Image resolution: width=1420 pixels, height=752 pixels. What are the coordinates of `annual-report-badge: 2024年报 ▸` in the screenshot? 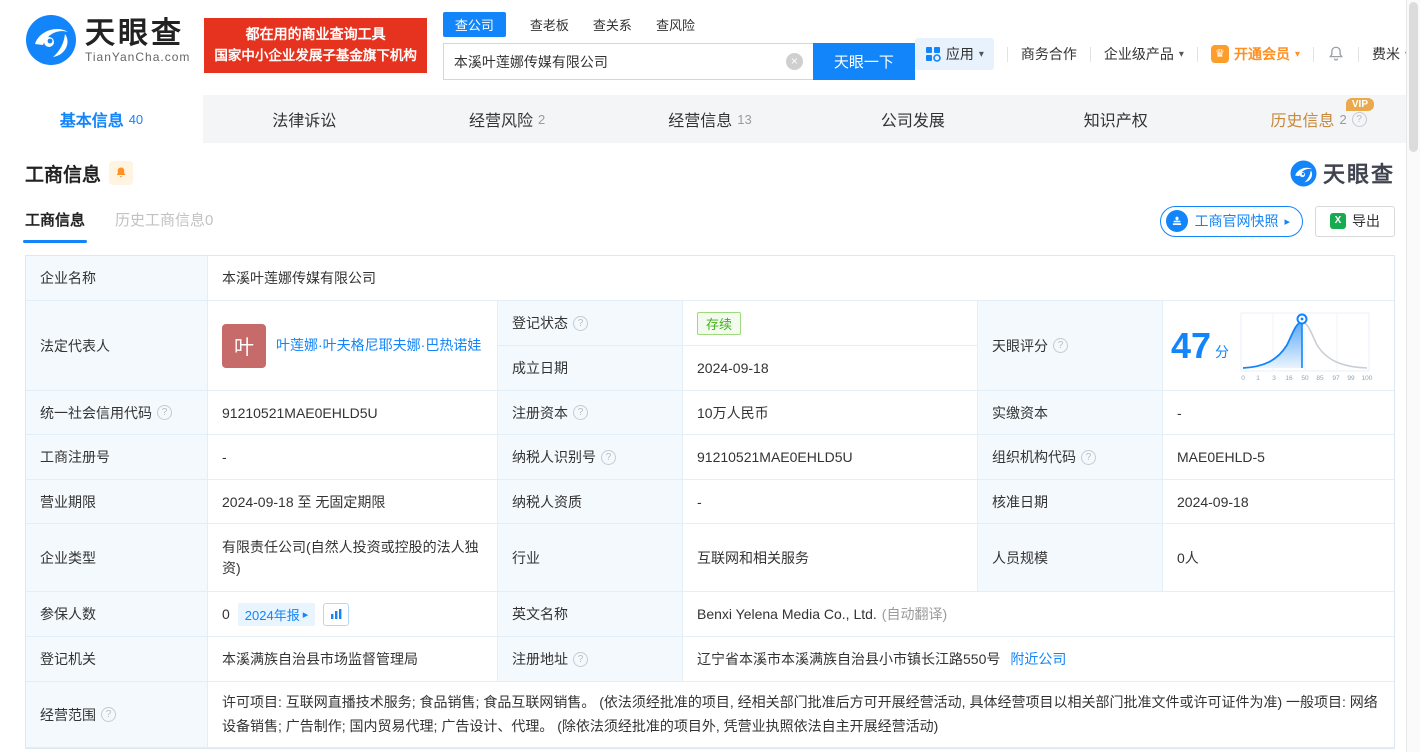 It's located at (276, 614).